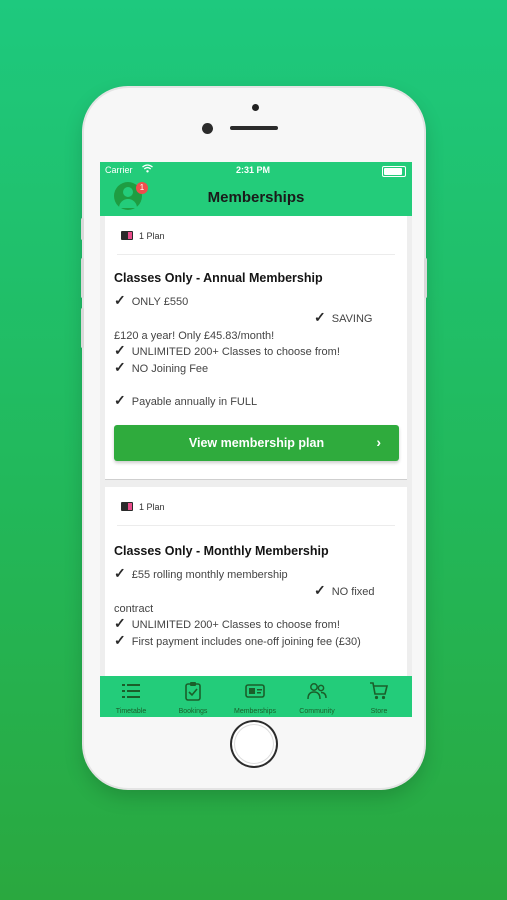 The width and height of the screenshot is (507, 900). What do you see at coordinates (425, 278) in the screenshot?
I see `power-button` at bounding box center [425, 278].